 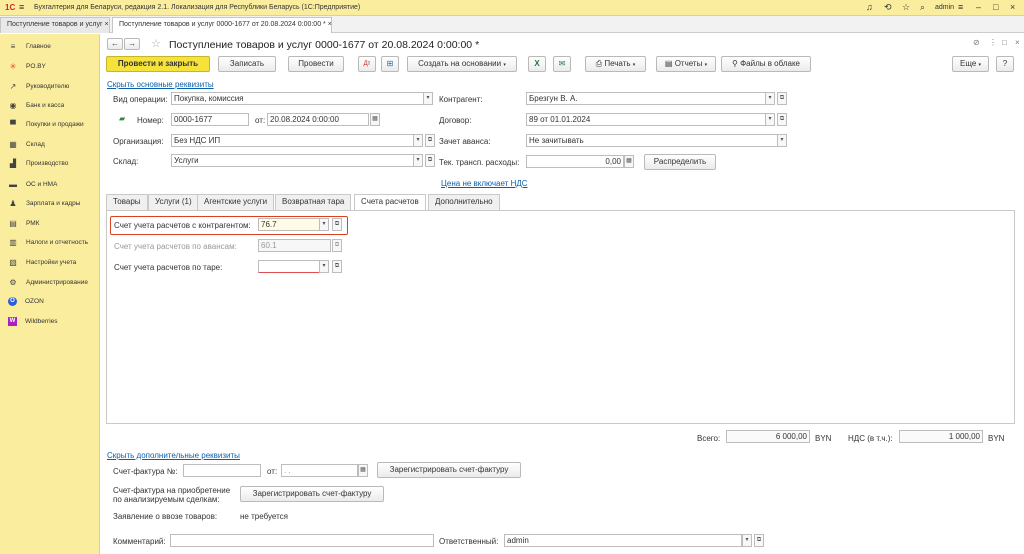 What do you see at coordinates (430, 140) in the screenshot?
I see `organization-open-icon: ⧉` at bounding box center [430, 140].